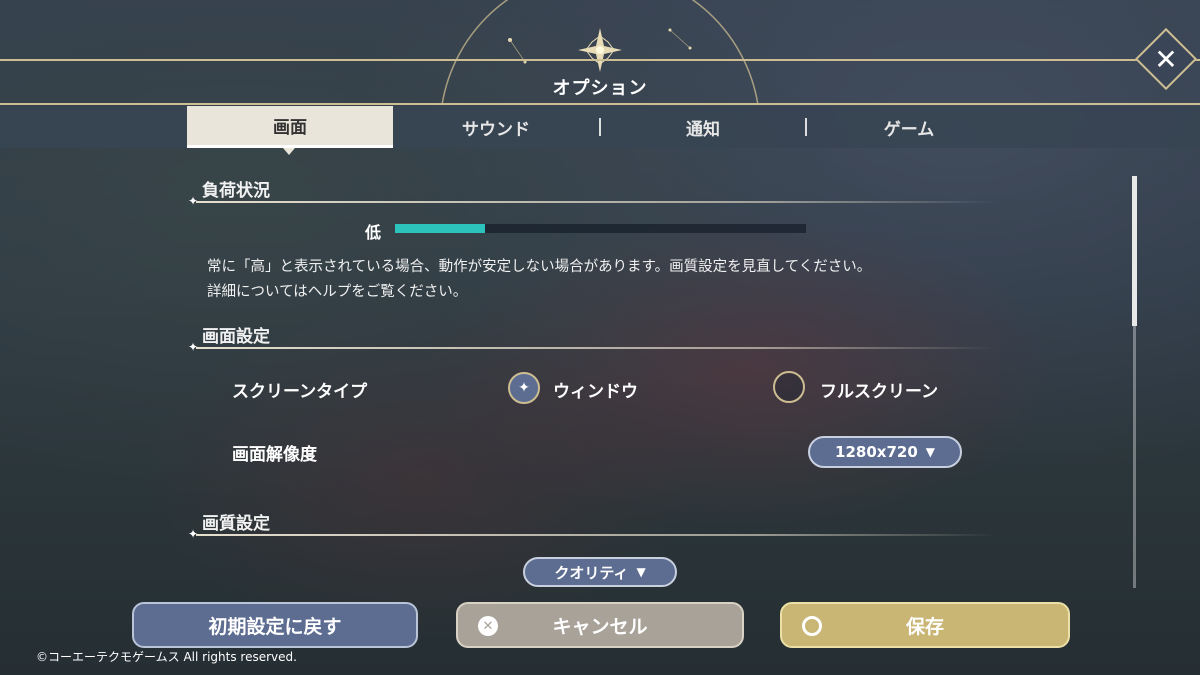  Describe the element at coordinates (876, 452) in the screenshot. I see `resolution-value: 1280x720` at that location.